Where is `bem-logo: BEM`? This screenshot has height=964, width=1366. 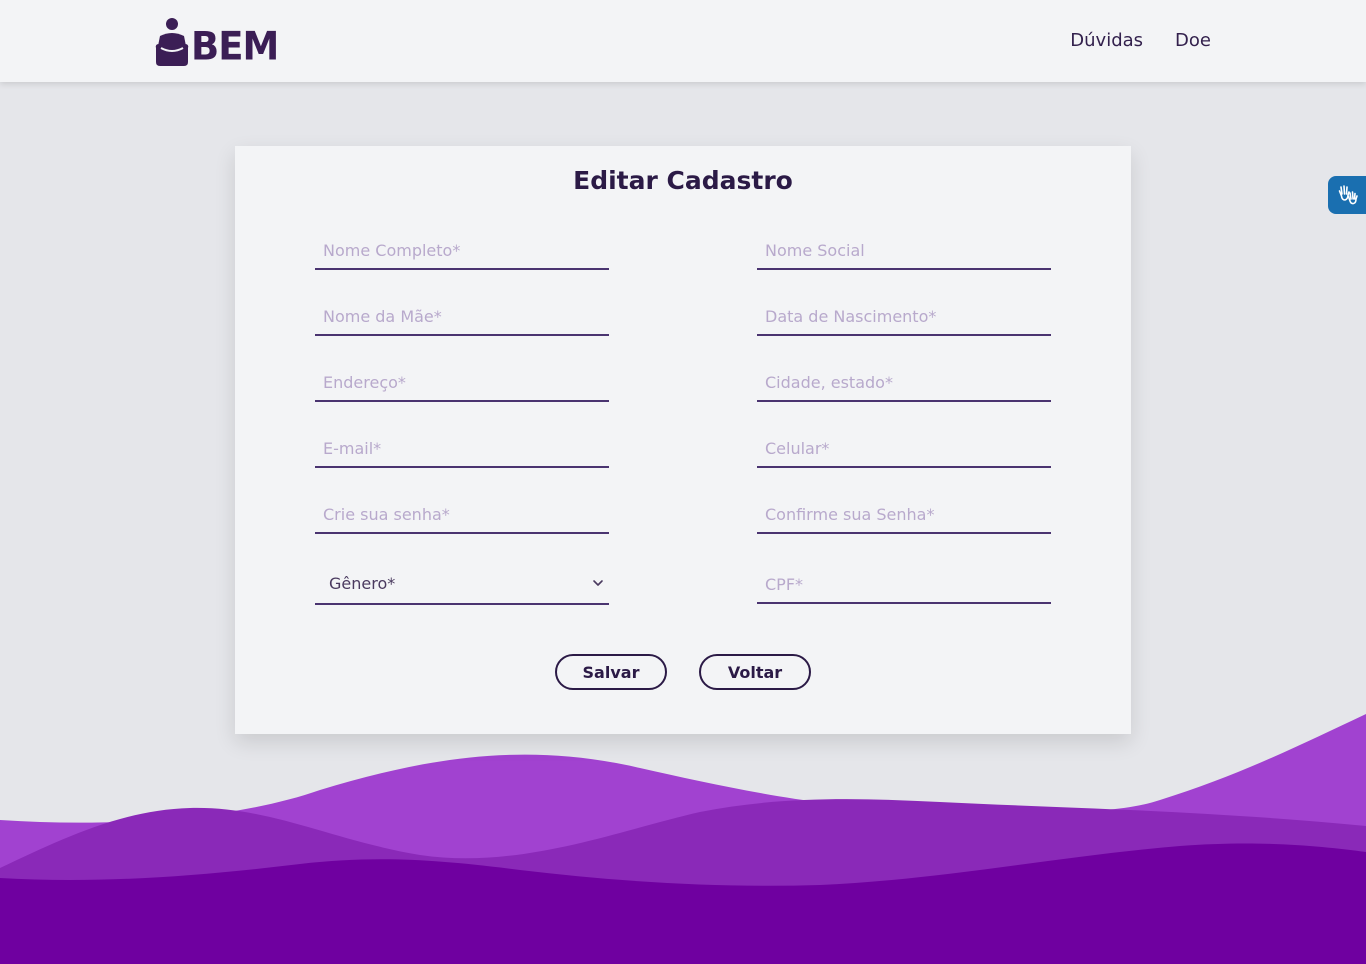
bem-logo: BEM is located at coordinates (220, 41).